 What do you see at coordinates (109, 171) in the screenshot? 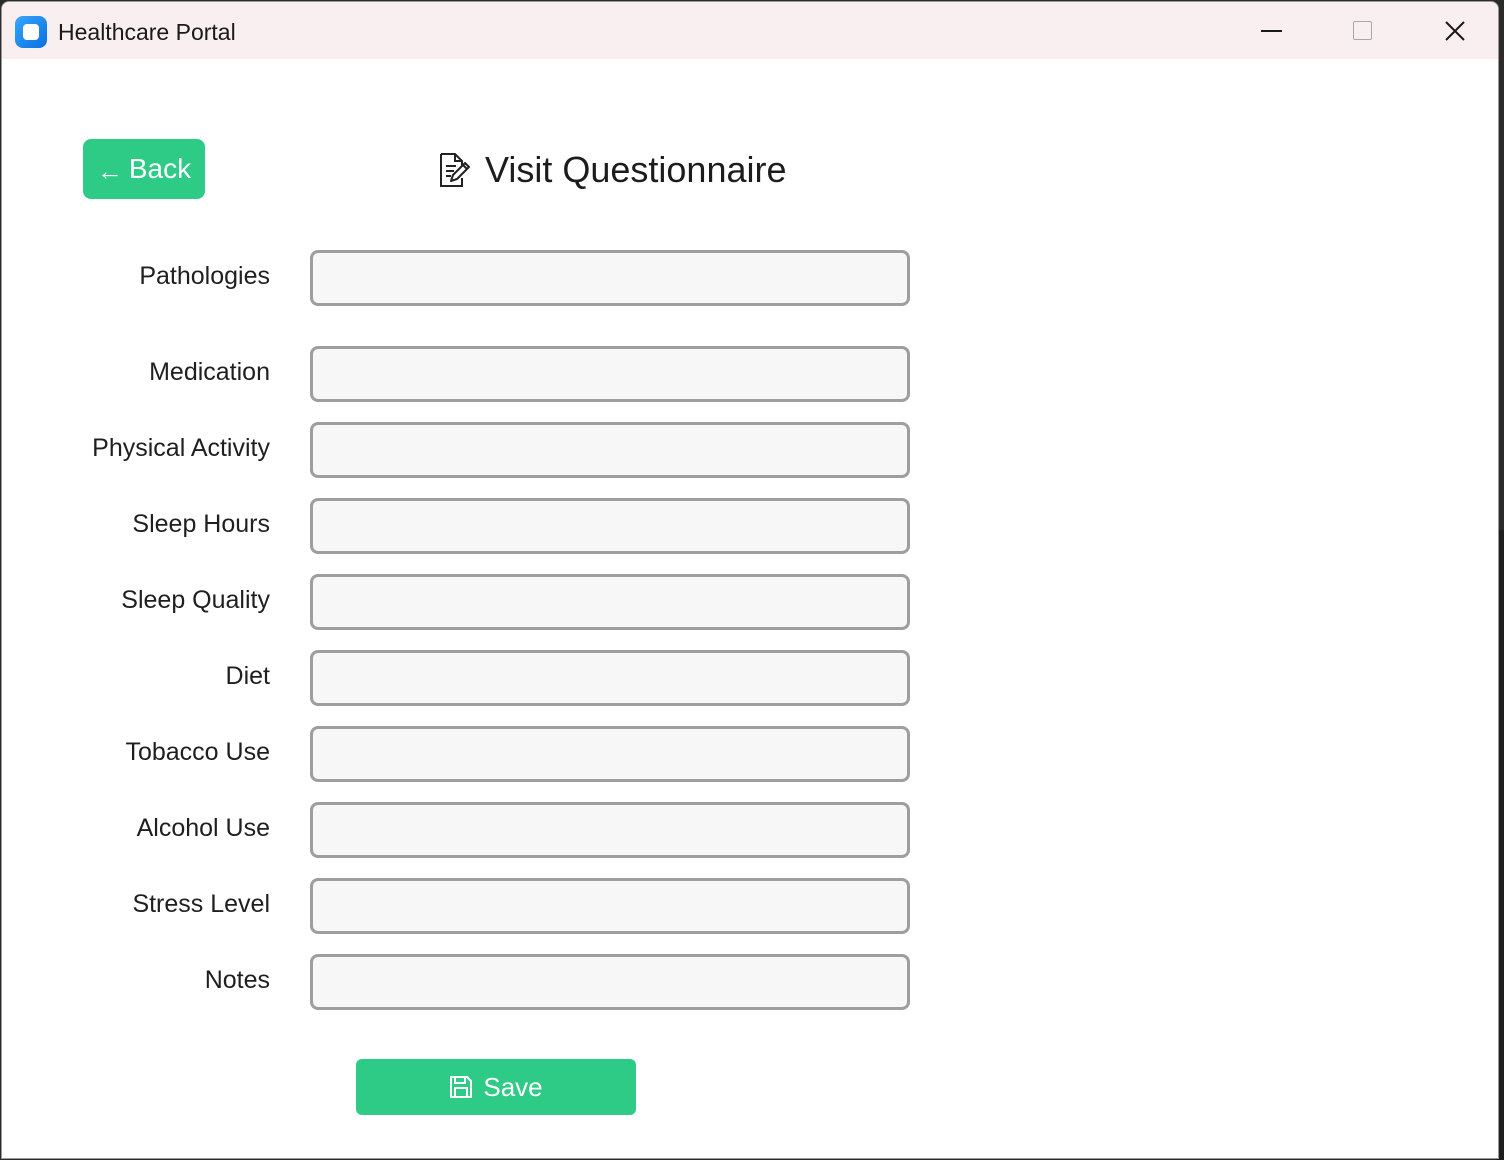
I see `arrow-left-icon: ←` at bounding box center [109, 171].